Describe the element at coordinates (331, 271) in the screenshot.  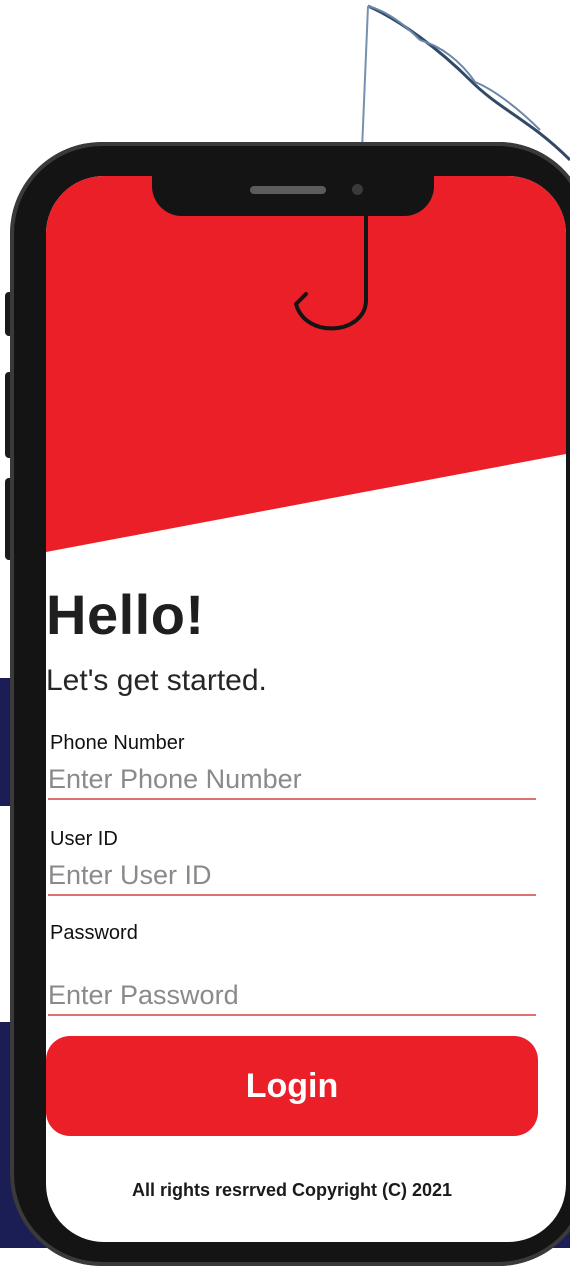
I see `fishing-hook-icon` at that location.